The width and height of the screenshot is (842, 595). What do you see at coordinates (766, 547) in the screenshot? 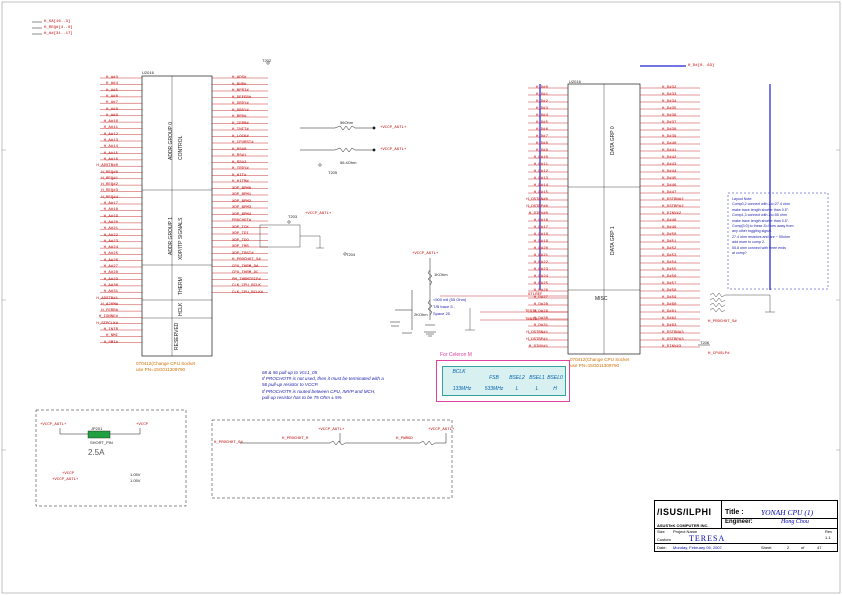
I see `sheet-label: Sheet` at bounding box center [766, 547].